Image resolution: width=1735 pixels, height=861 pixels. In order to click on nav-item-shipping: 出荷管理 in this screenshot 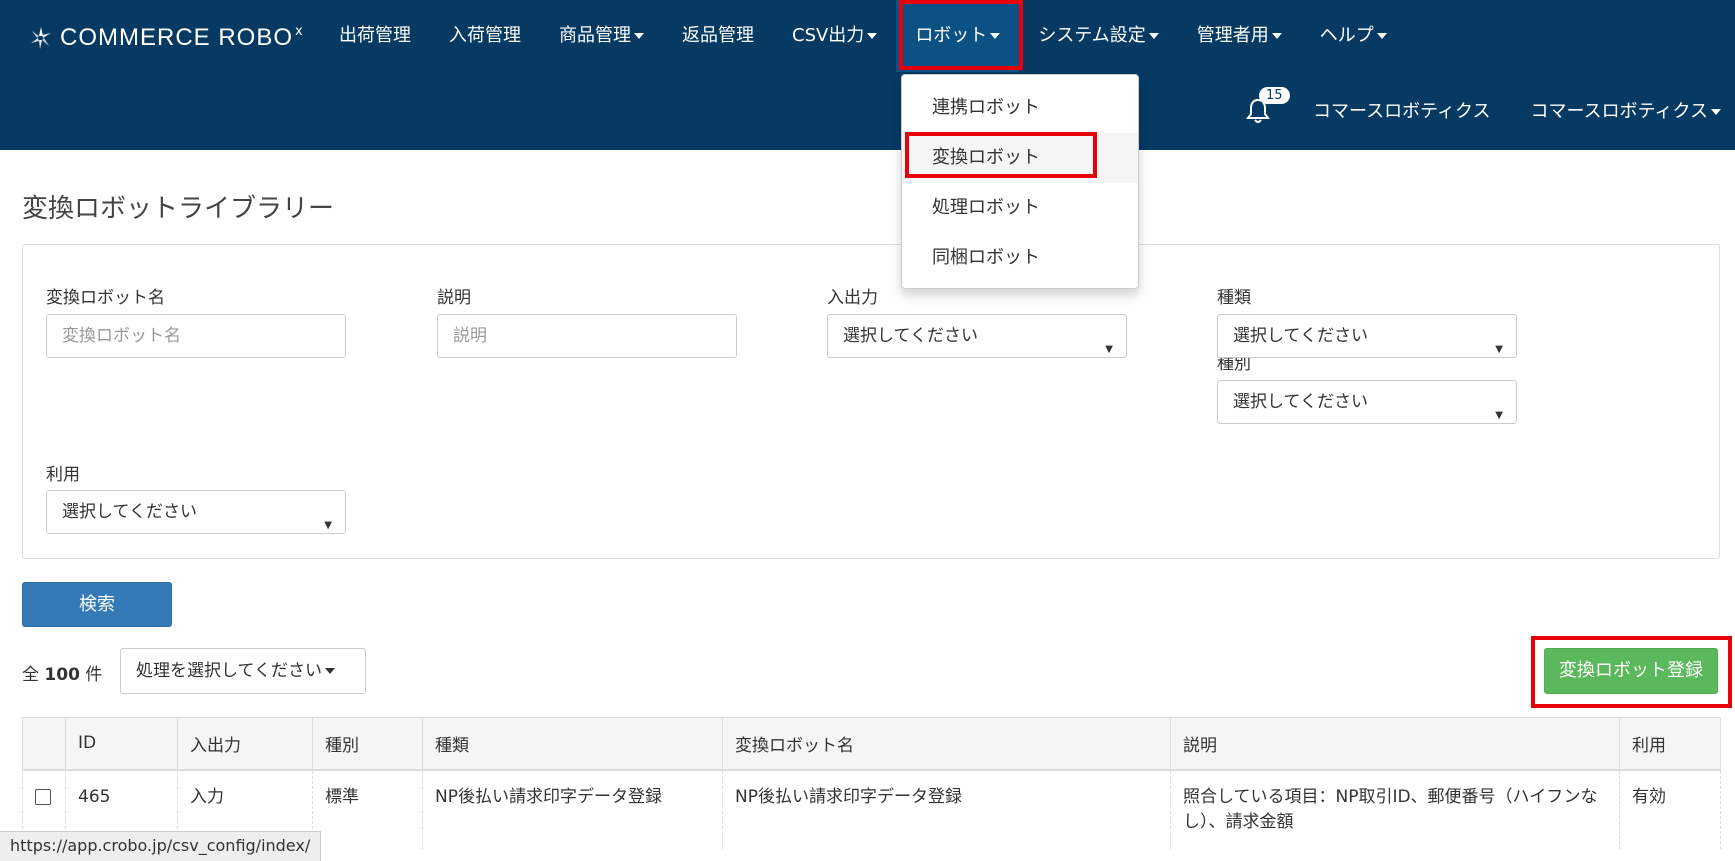, I will do `click(375, 36)`.